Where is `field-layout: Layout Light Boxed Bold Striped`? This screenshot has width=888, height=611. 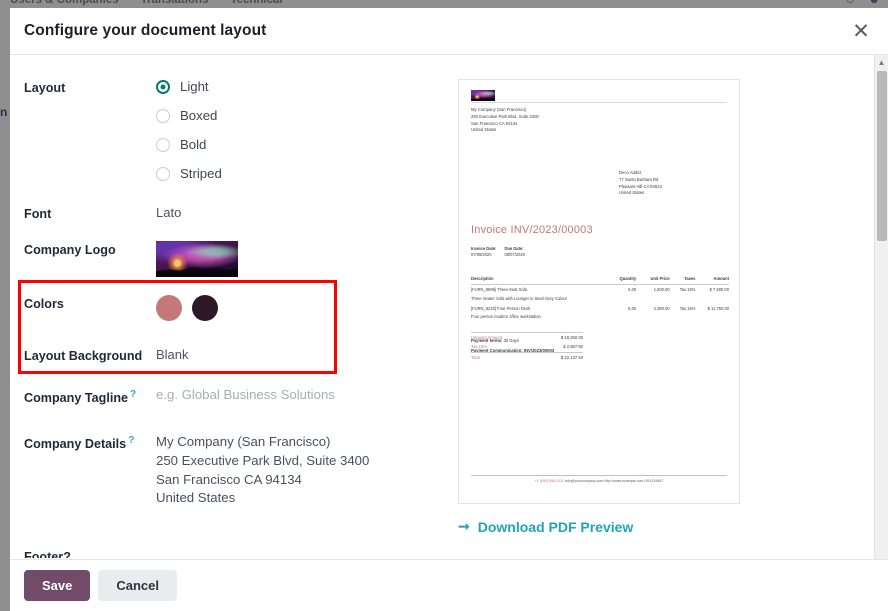
field-layout: Layout Light Boxed Bold Striped is located at coordinates (232, 130).